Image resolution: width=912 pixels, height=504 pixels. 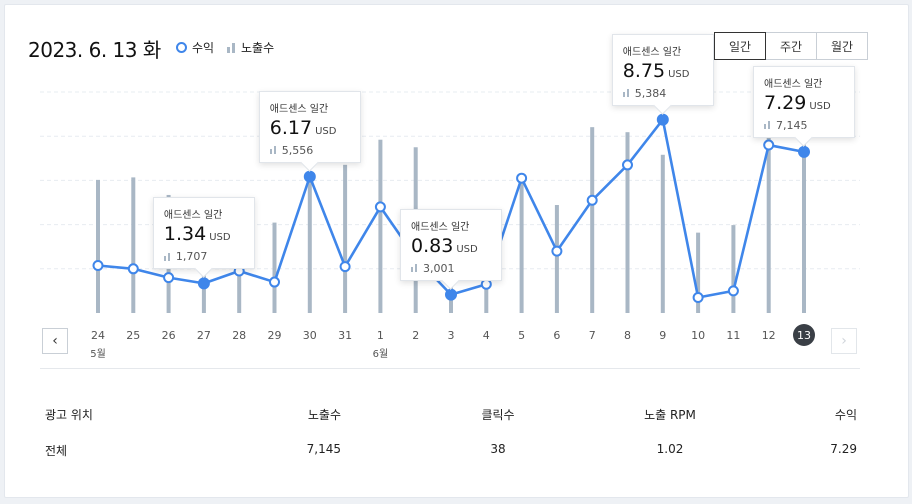 I want to click on data-tooltip: 애드센스 일간 6.17 USD 5,556, so click(x=309, y=131).